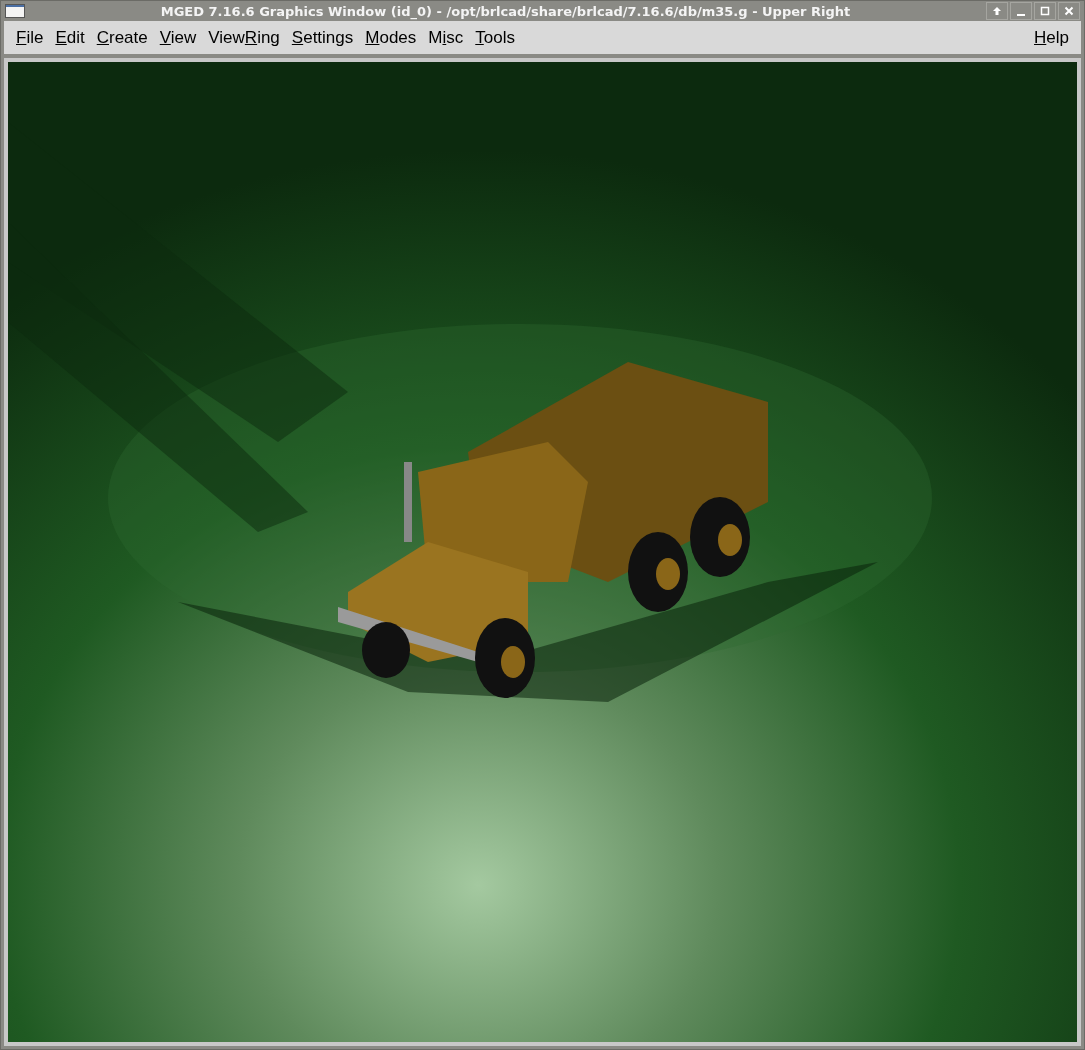  Describe the element at coordinates (446, 37) in the screenshot. I see `menu-item: Misc` at that location.